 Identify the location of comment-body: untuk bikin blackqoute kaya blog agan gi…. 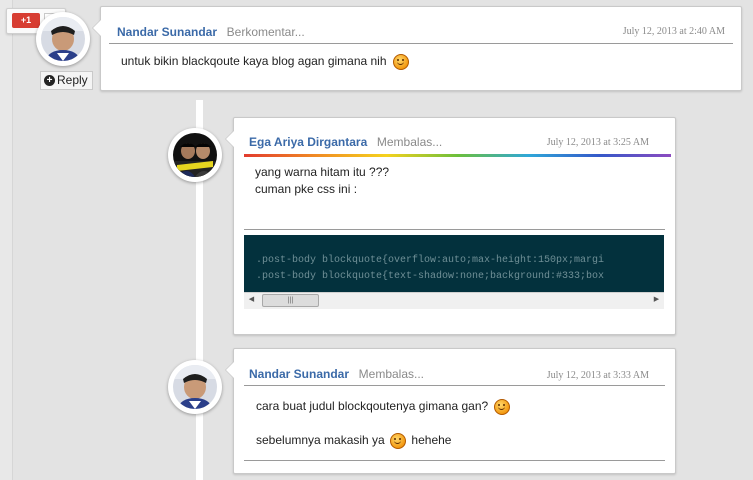
(265, 61).